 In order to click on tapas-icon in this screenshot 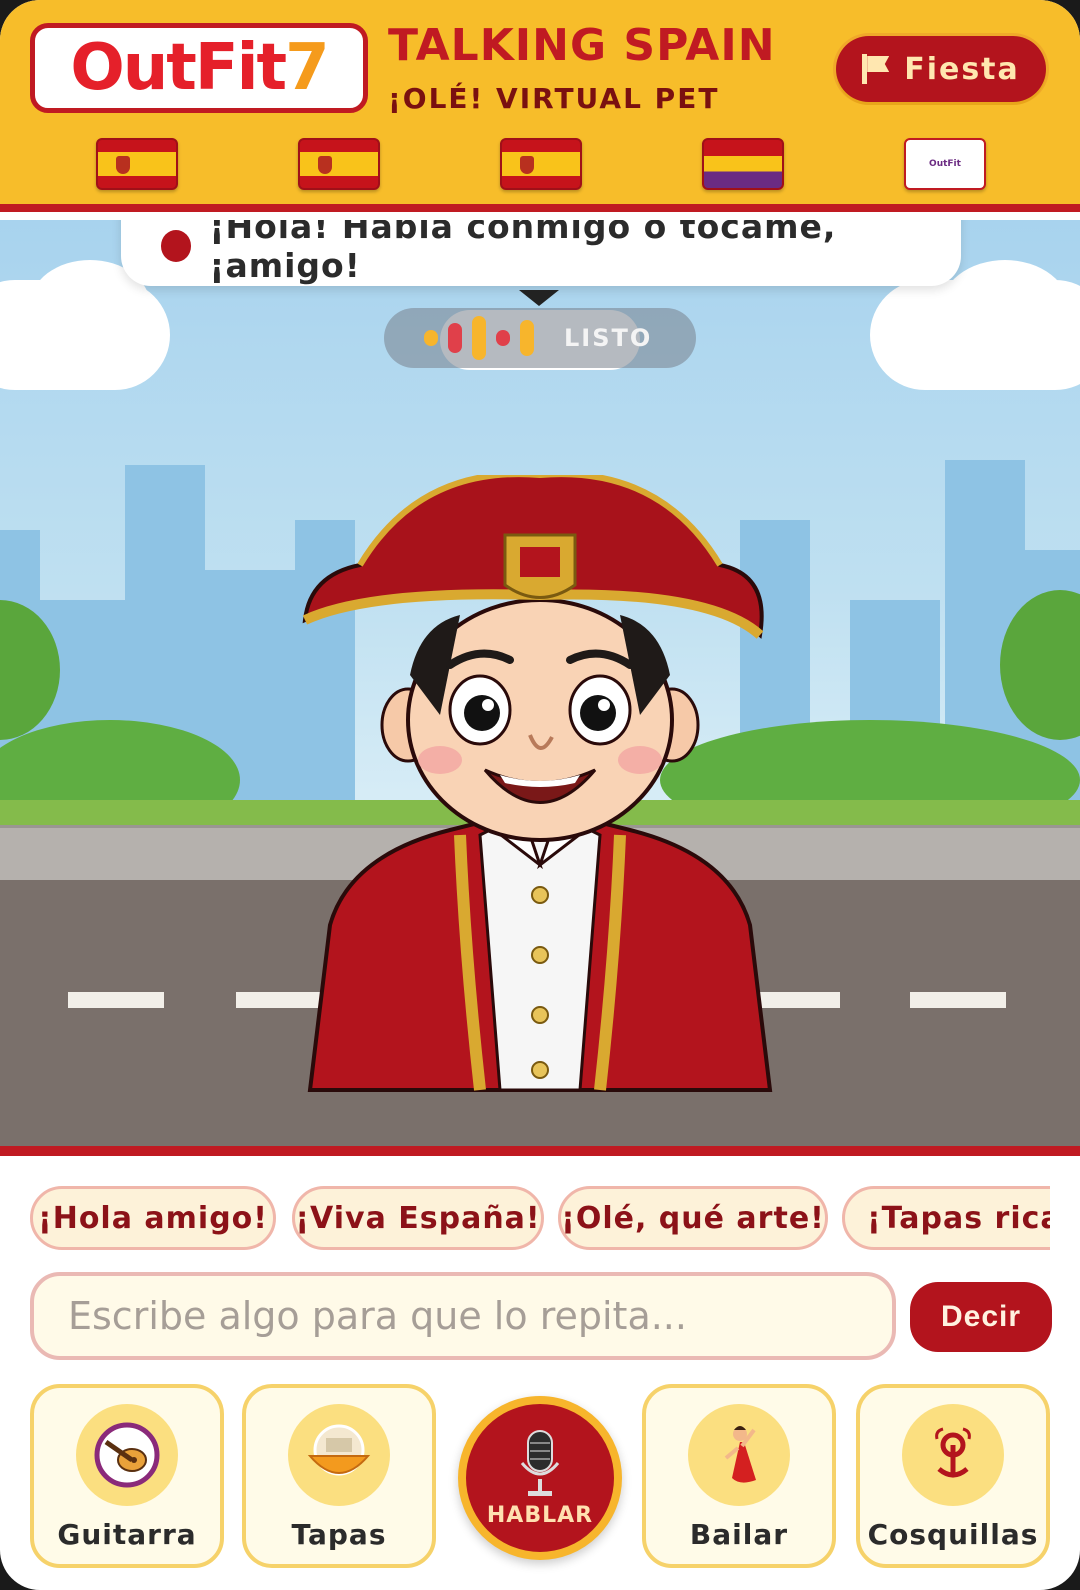, I will do `click(339, 1455)`.